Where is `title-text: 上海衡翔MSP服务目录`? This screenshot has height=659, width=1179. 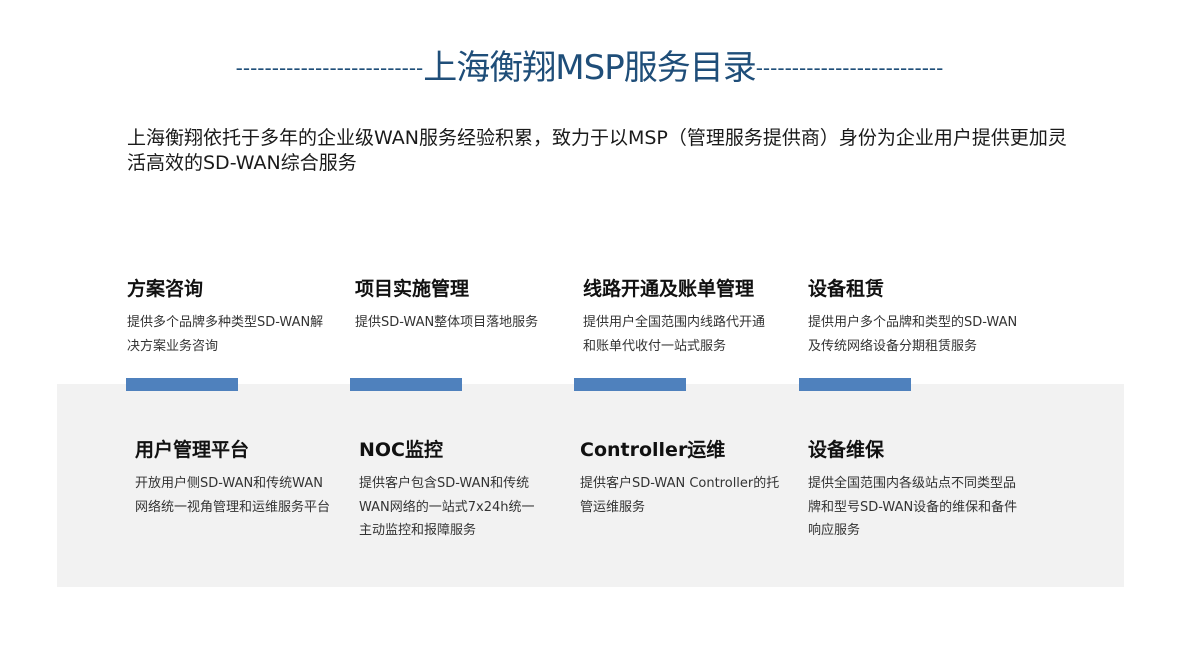 title-text: 上海衡翔MSP服务目录 is located at coordinates (589, 68).